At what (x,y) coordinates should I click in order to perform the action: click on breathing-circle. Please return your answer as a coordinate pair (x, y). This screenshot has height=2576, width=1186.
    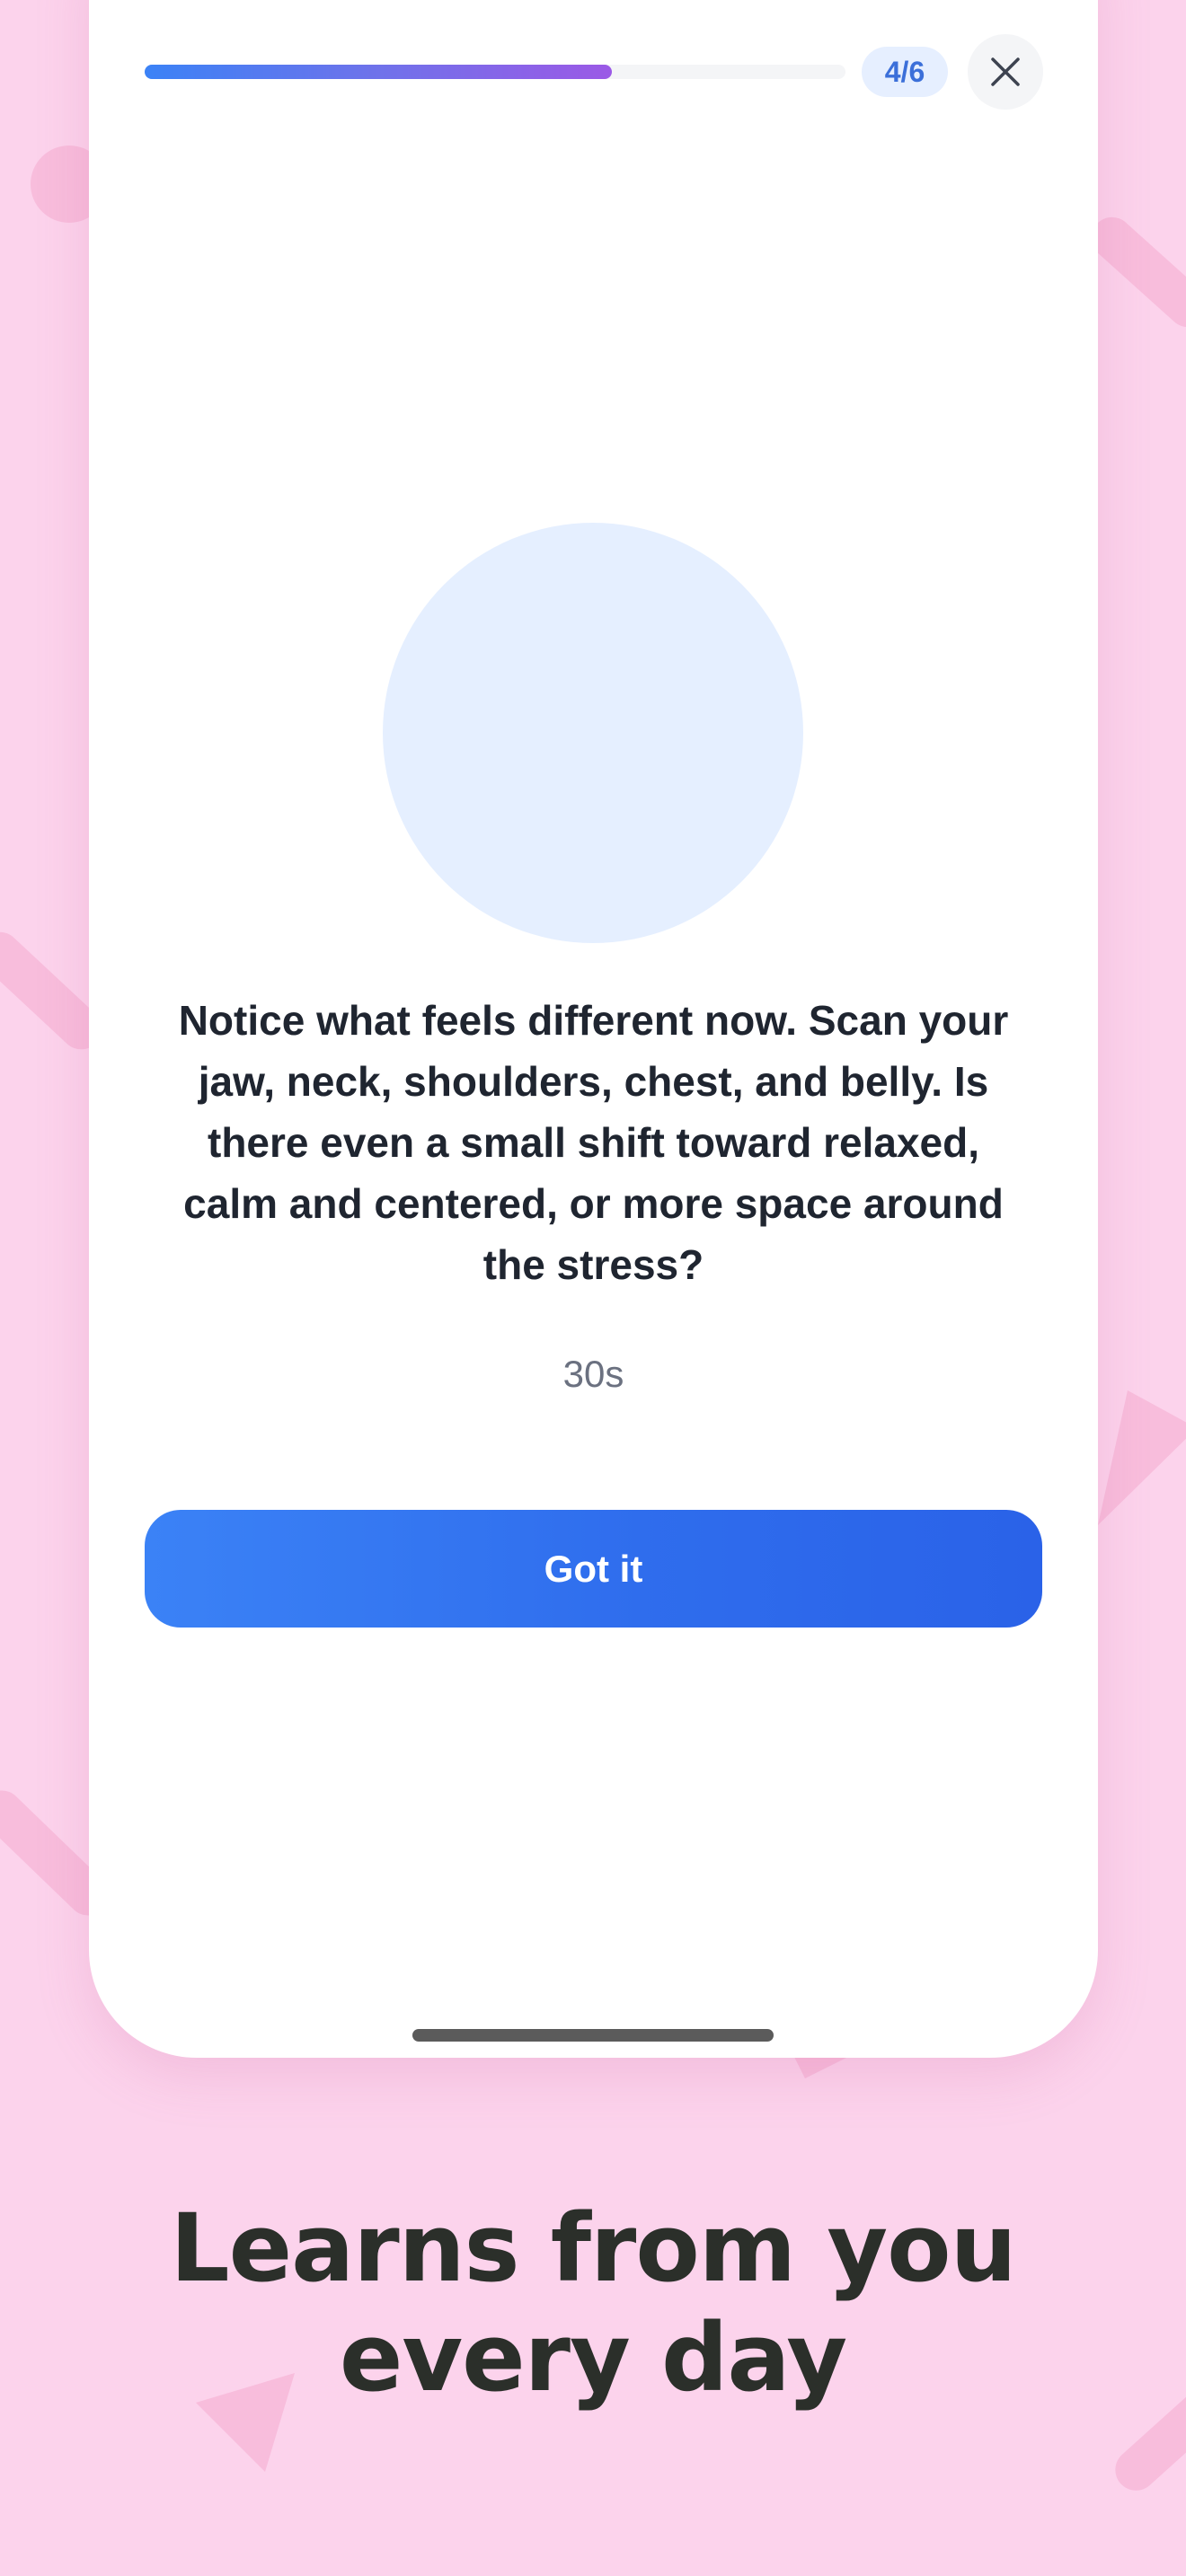
    Looking at the image, I should click on (593, 733).